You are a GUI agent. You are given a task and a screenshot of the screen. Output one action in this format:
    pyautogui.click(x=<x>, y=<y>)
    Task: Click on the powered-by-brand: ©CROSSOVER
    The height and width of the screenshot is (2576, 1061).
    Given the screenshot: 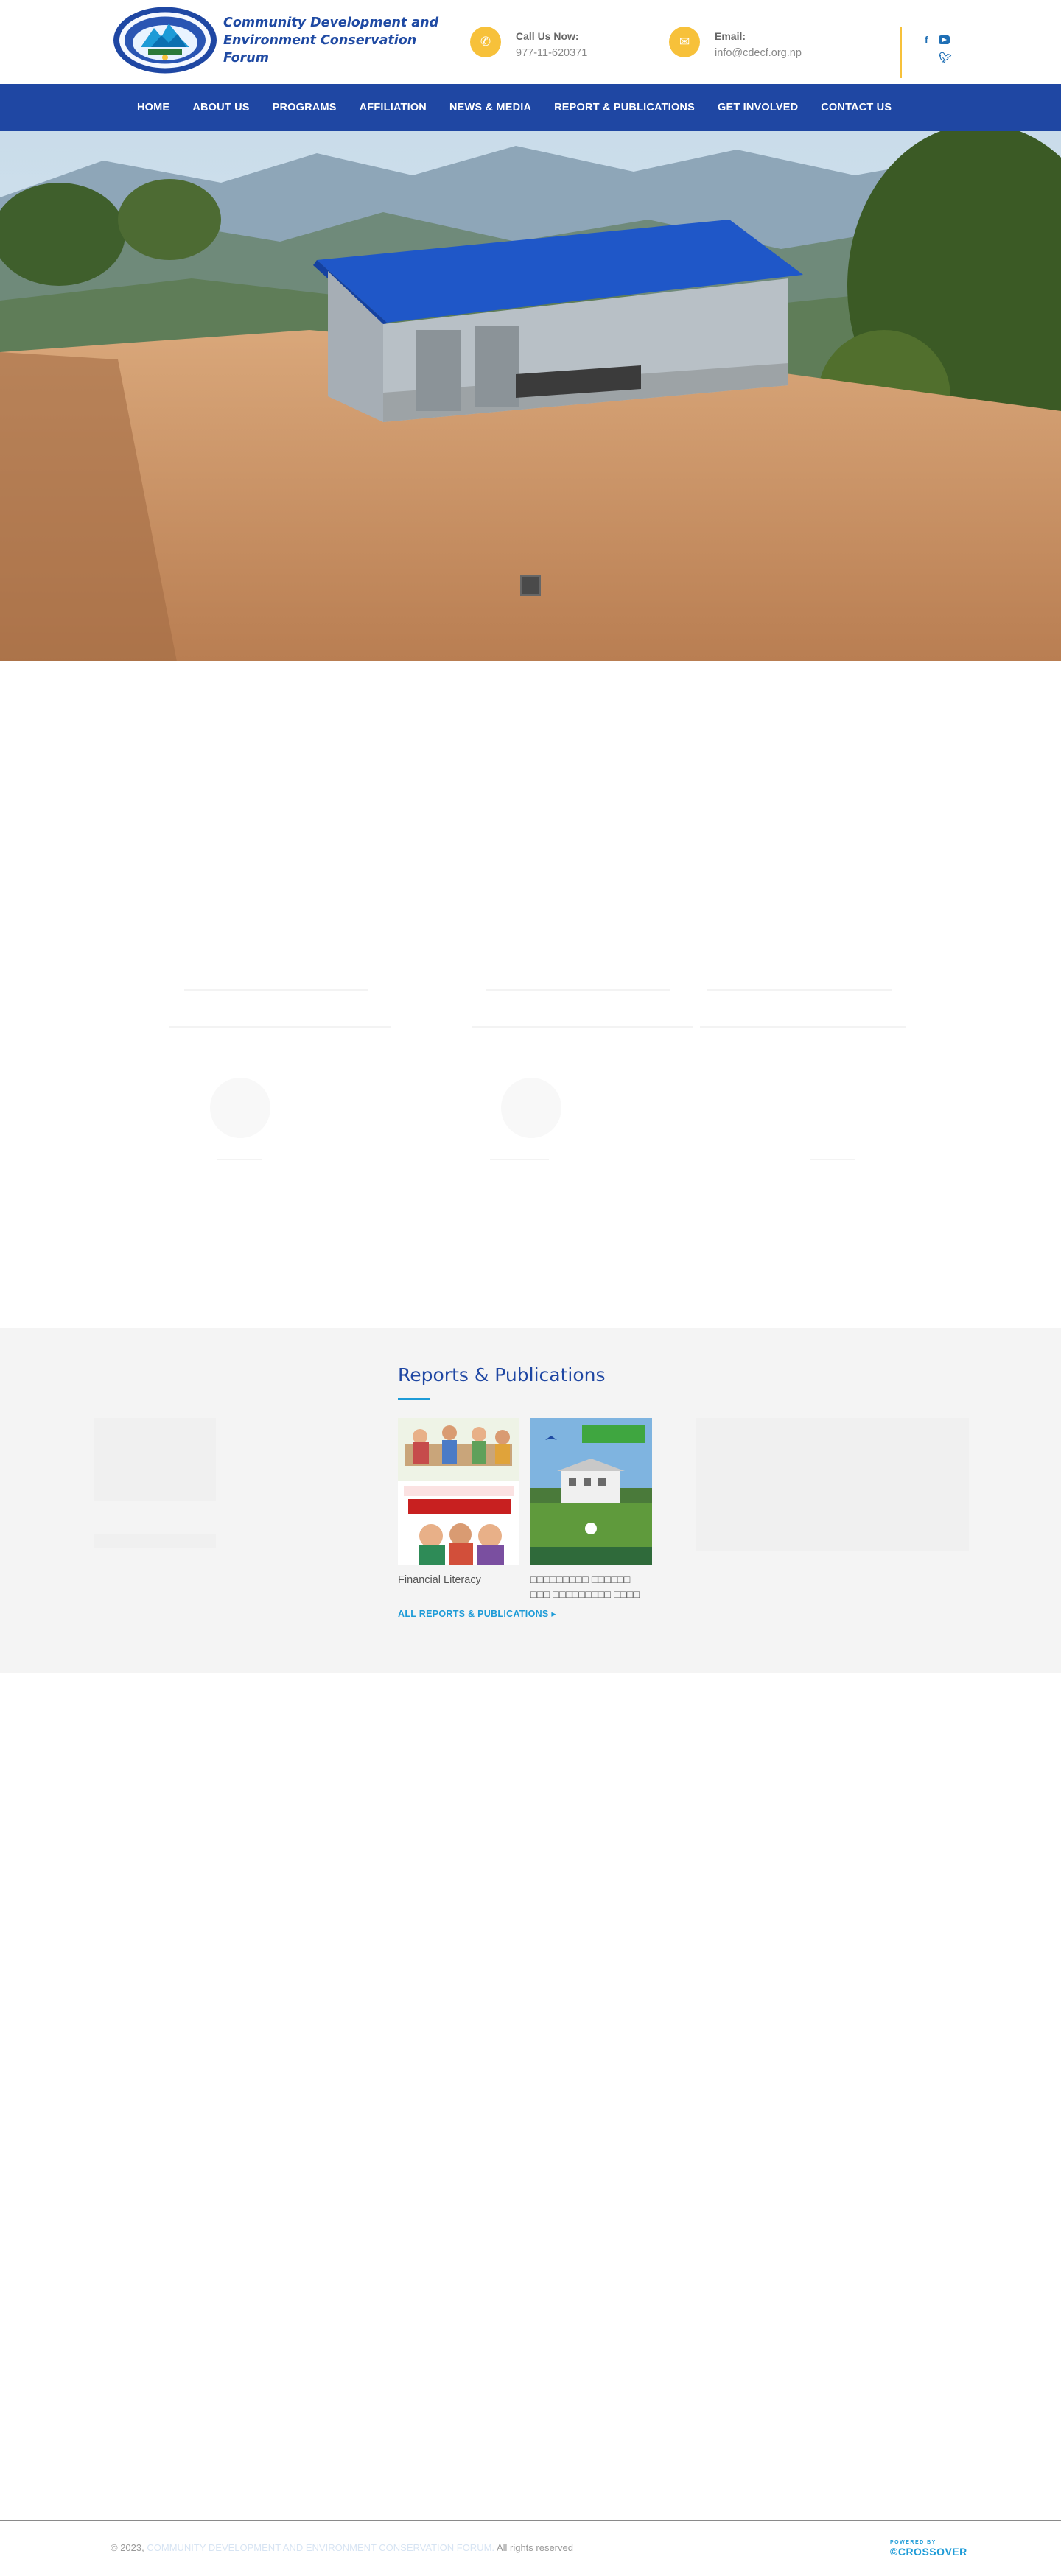 What is the action you would take?
    pyautogui.click(x=928, y=2552)
    